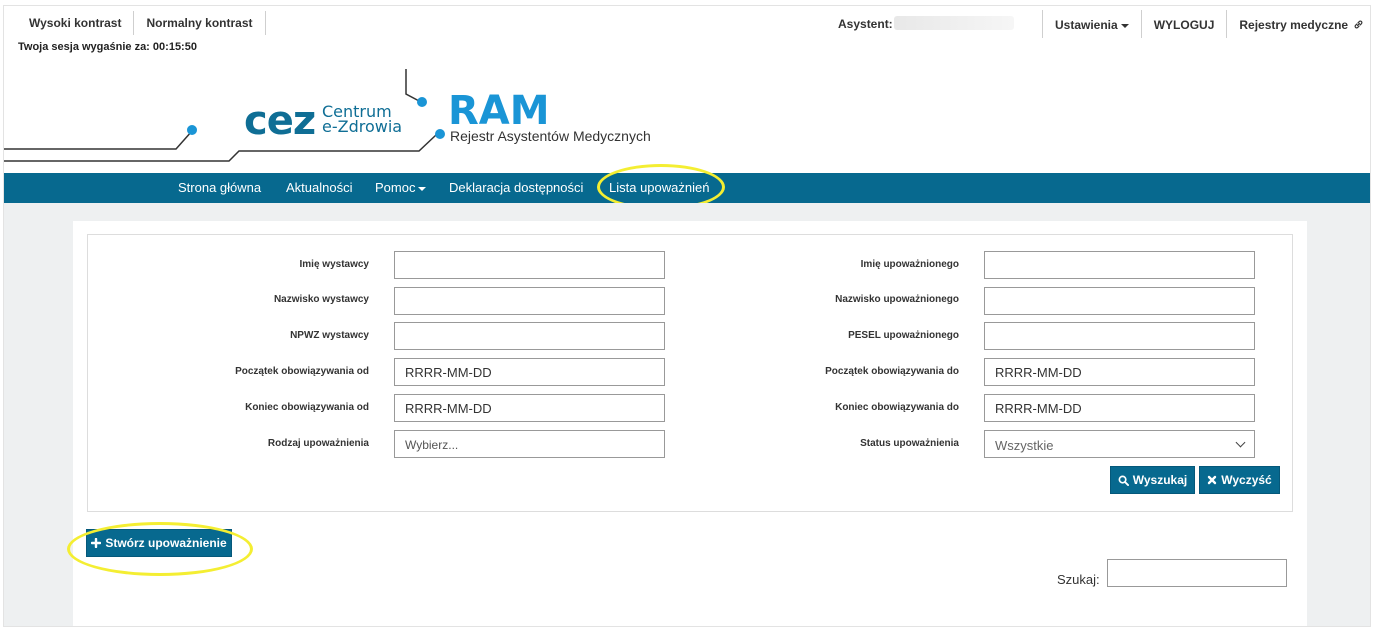 Image resolution: width=1374 pixels, height=633 pixels. I want to click on assistant-label: Asystent:, so click(865, 24).